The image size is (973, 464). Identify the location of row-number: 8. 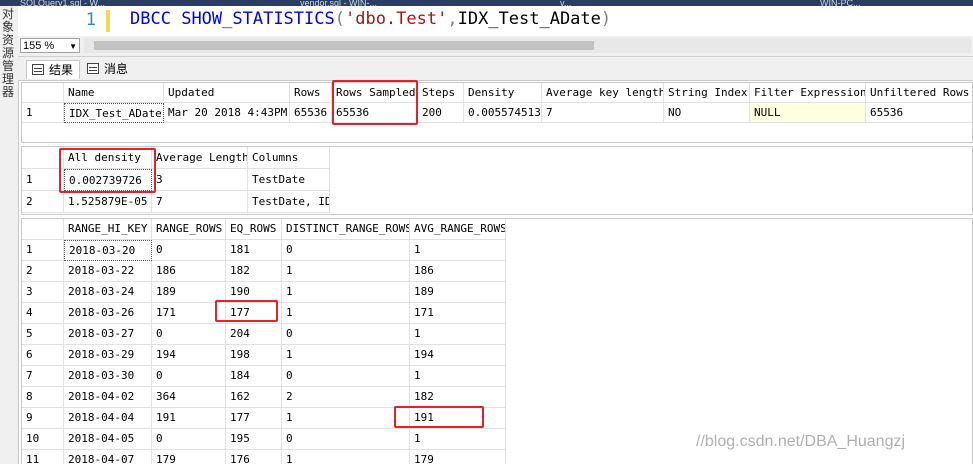
(43, 397).